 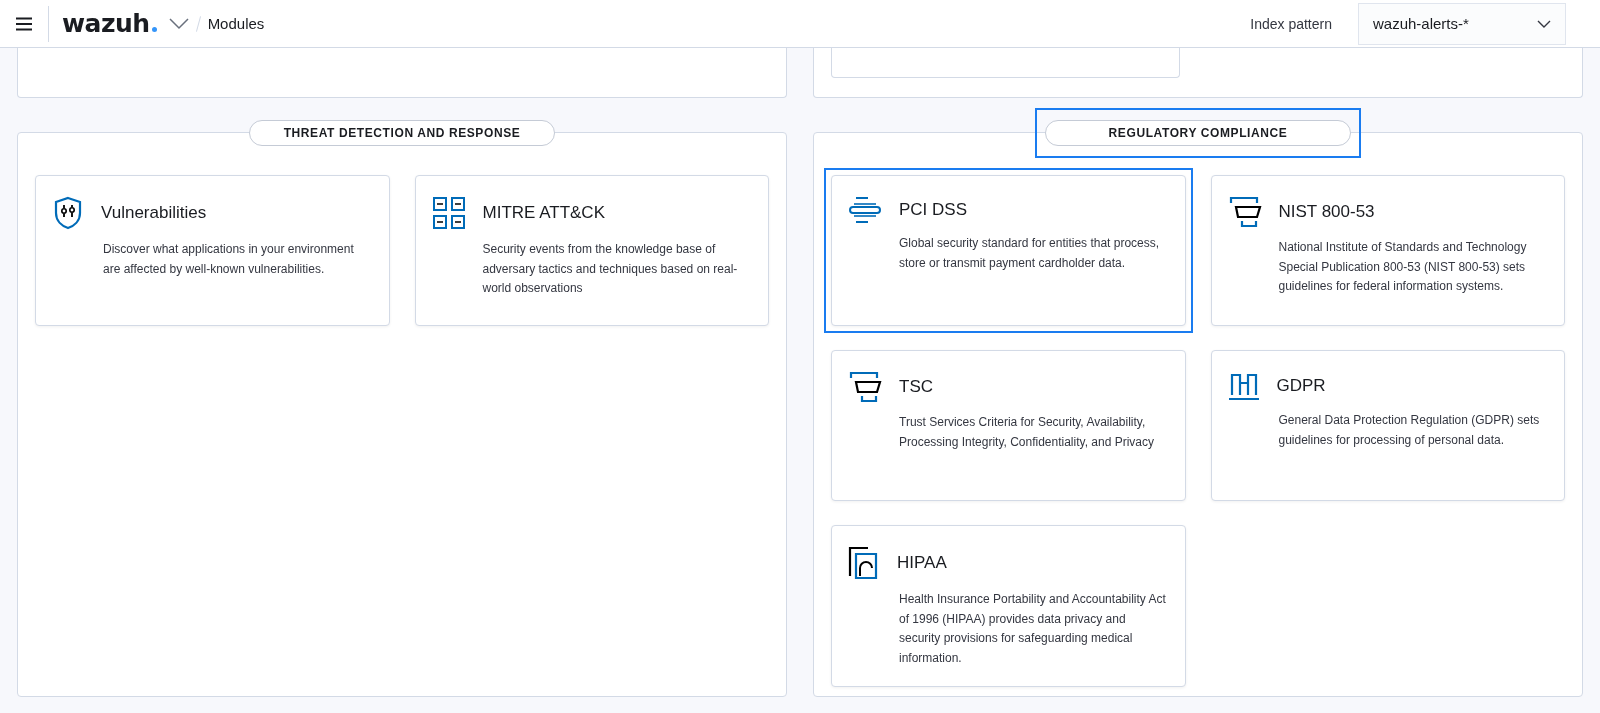 I want to click on module-description: Global security standard for entities that process, store or transmit payment cardholder data., so click(x=1030, y=253).